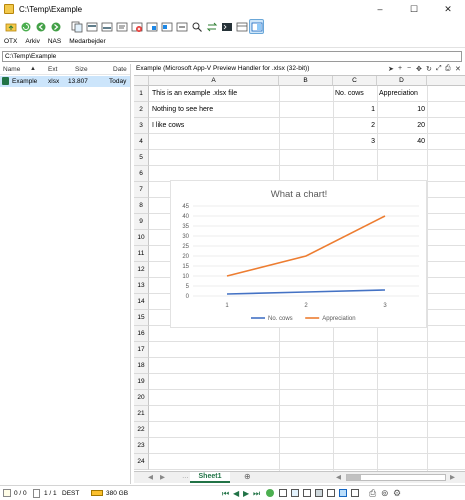 The width and height of the screenshot is (465, 500). I want to click on printer-icon: ⎙, so click(372, 493).